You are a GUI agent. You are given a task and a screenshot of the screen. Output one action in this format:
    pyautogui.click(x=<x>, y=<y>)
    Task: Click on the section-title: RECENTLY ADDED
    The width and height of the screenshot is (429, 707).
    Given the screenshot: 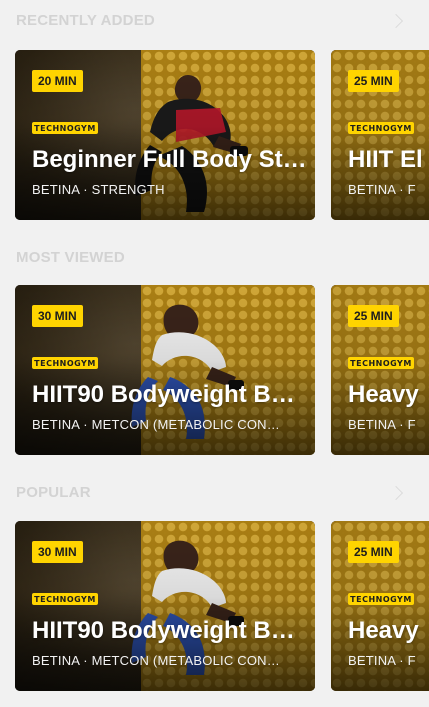 What is the action you would take?
    pyautogui.click(x=85, y=20)
    